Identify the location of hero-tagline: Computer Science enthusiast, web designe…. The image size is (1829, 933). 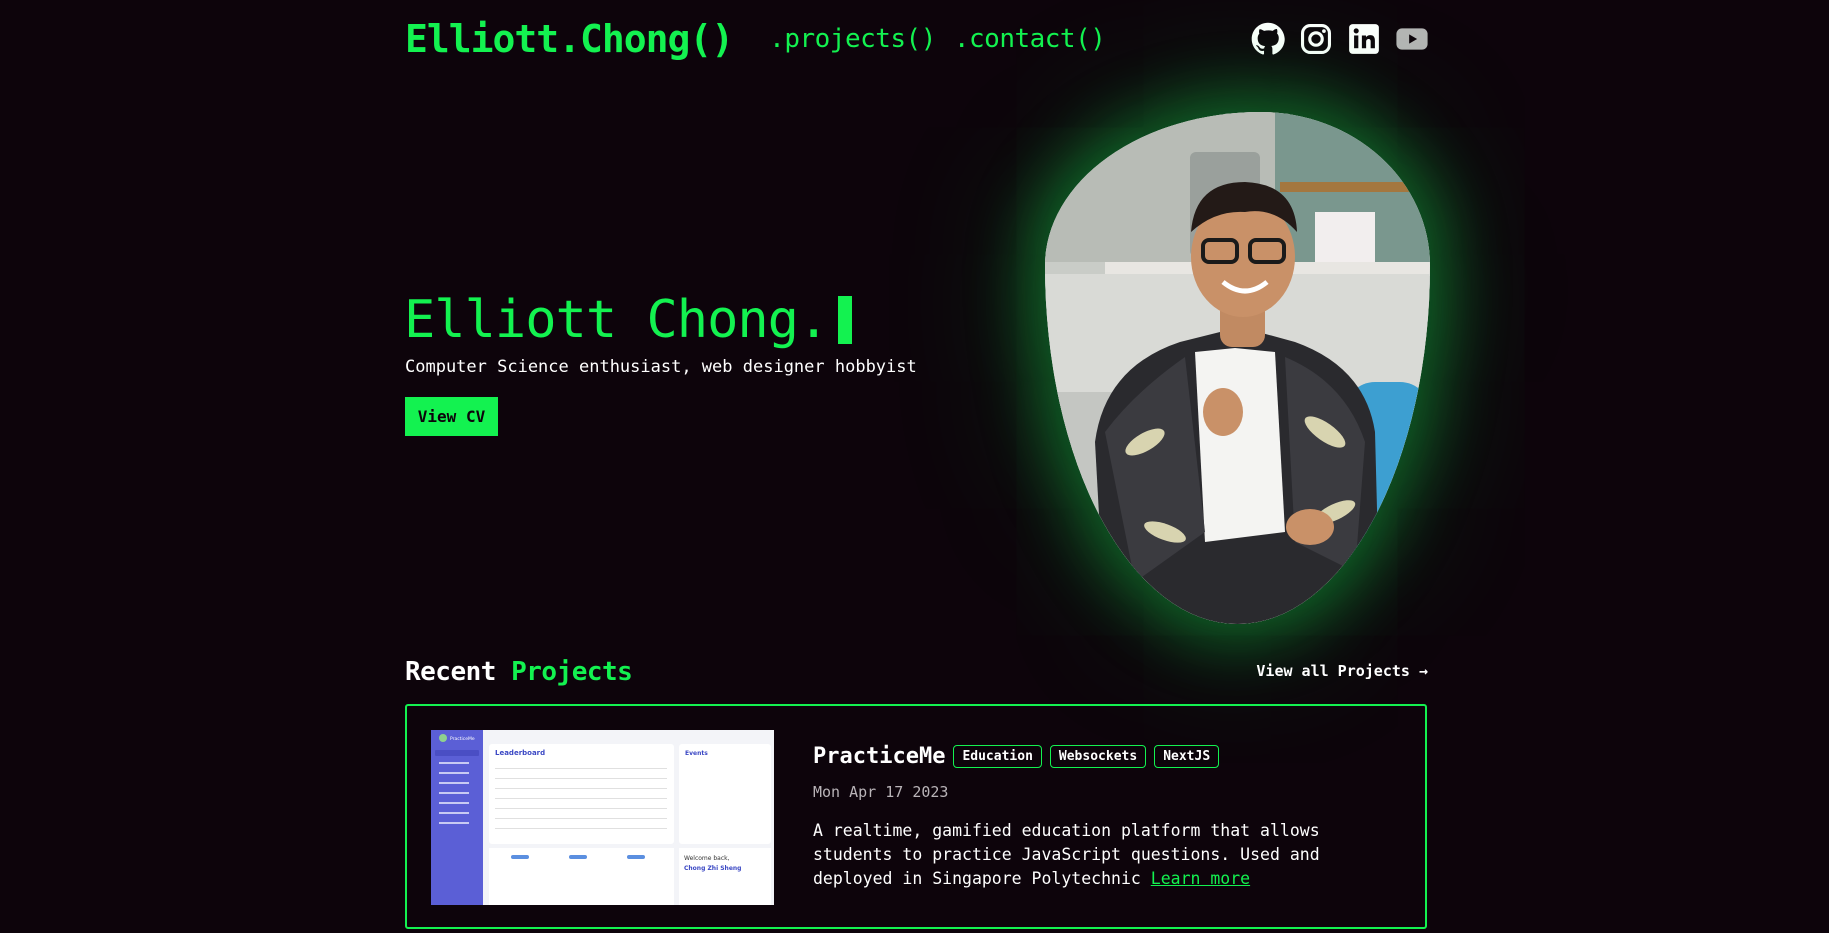
(661, 367).